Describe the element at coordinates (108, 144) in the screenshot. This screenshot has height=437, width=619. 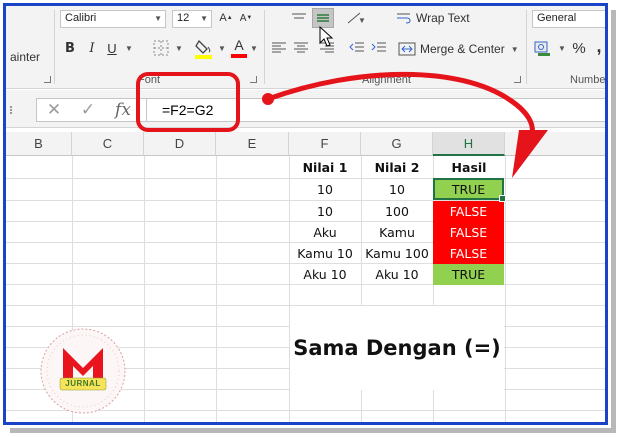
I see `column-header-c: C` at that location.